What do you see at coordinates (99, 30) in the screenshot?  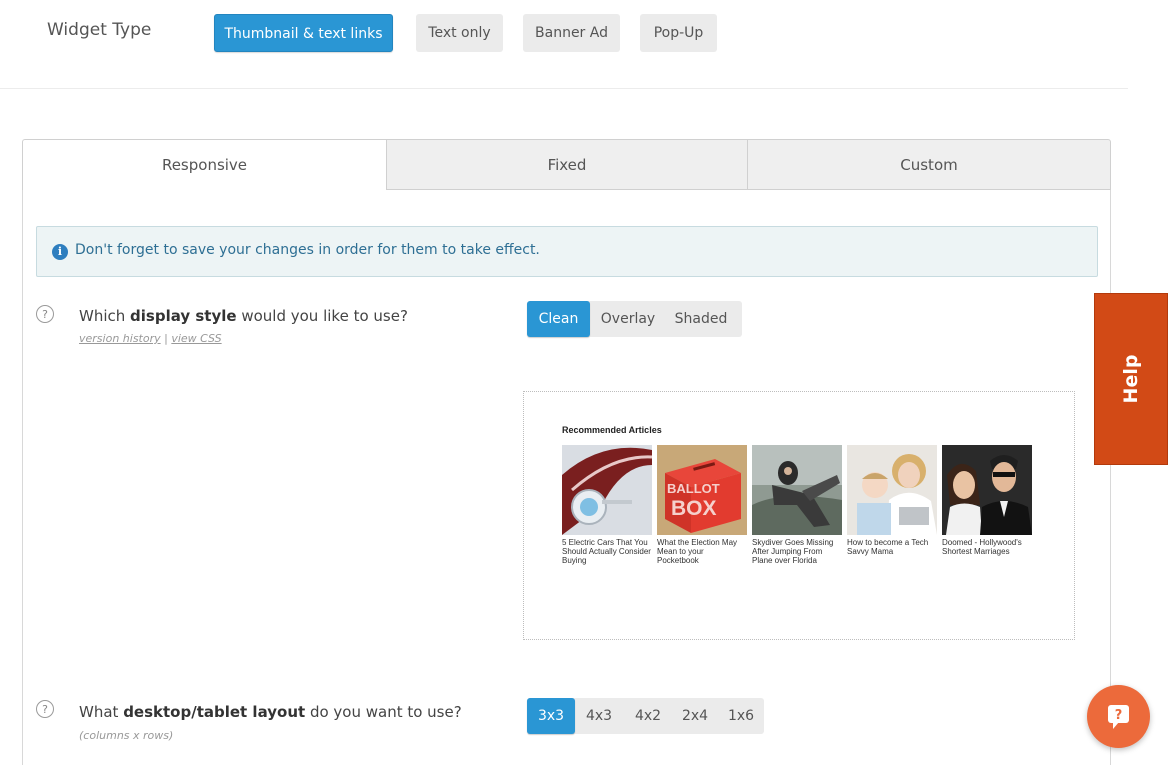 I see `widget-type-label: Widget Type` at bounding box center [99, 30].